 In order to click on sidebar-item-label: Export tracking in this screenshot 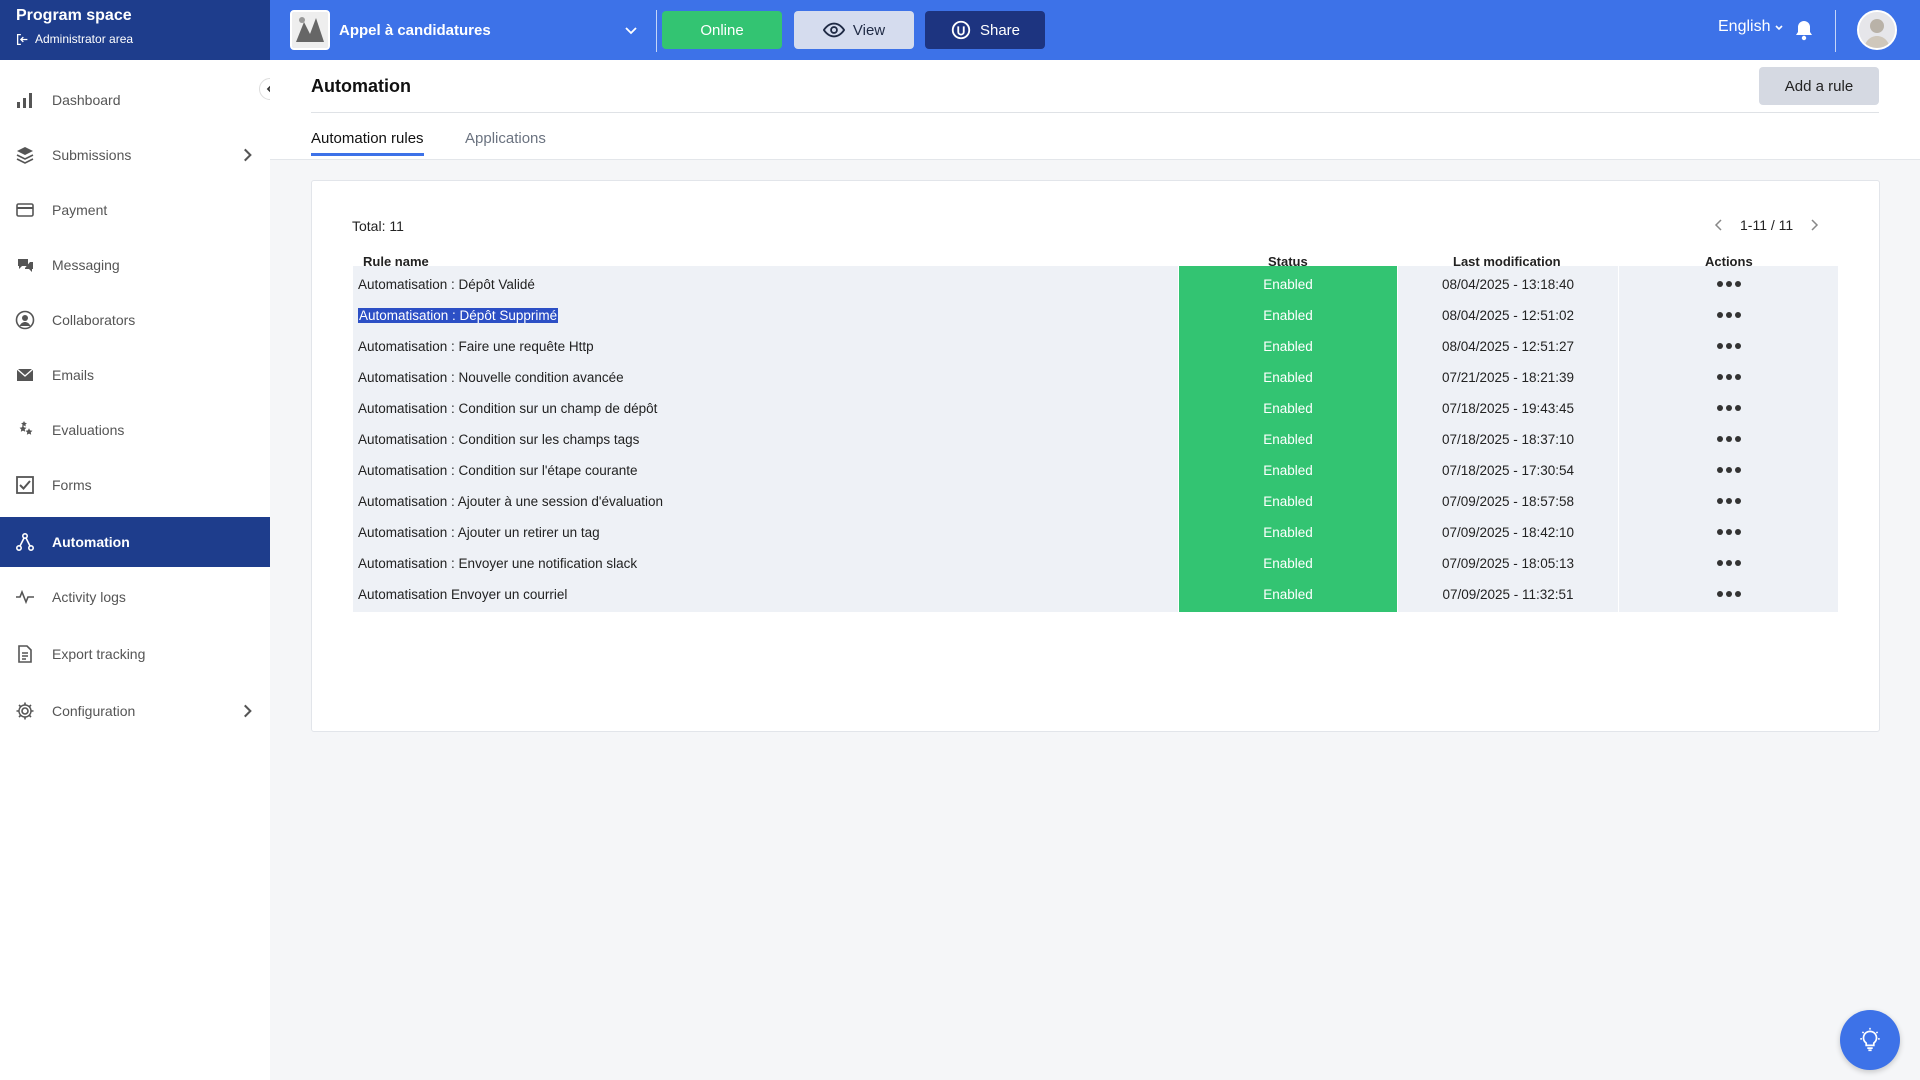, I will do `click(99, 654)`.